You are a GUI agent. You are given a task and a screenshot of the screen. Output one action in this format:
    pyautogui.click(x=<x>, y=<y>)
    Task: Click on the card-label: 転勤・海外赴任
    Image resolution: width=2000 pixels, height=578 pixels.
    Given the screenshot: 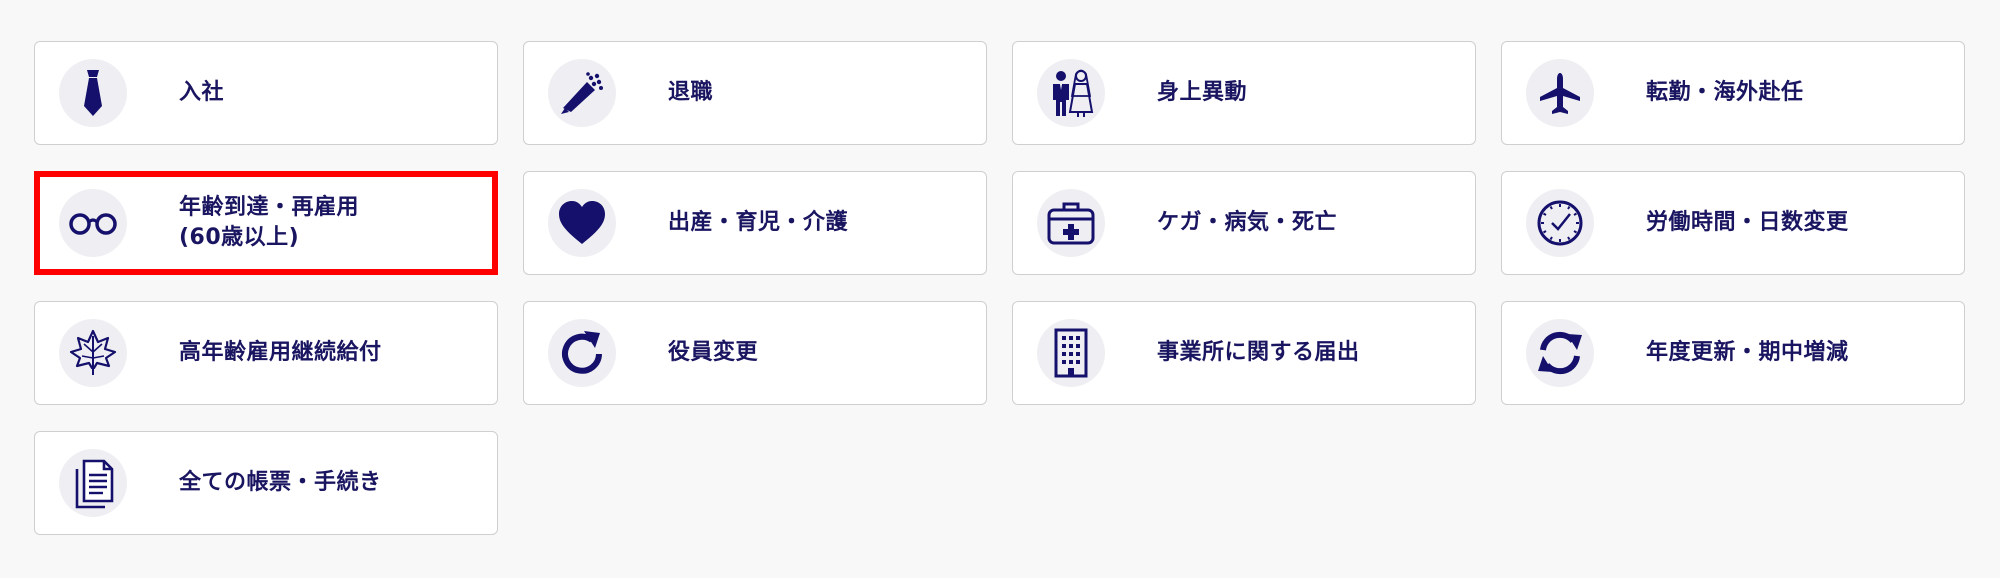 What is the action you would take?
    pyautogui.click(x=1725, y=93)
    